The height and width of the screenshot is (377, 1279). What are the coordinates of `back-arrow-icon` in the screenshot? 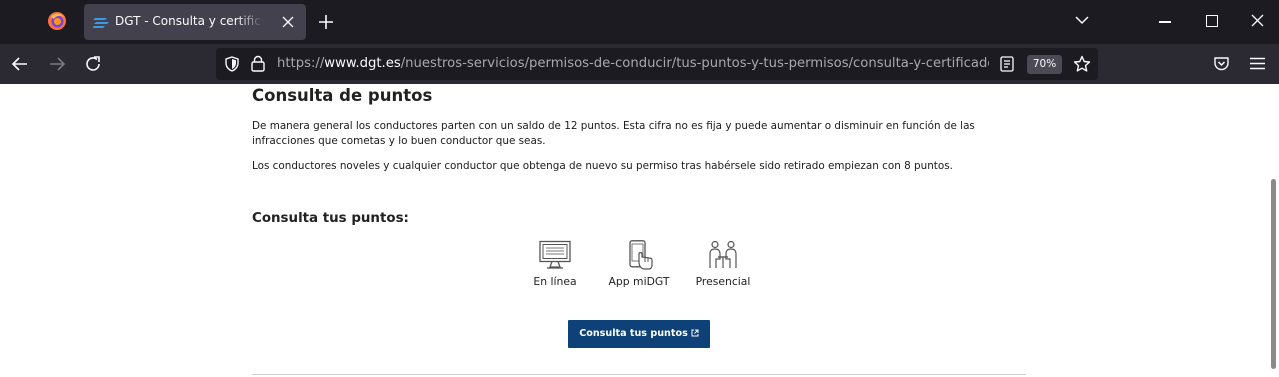 It's located at (20, 64).